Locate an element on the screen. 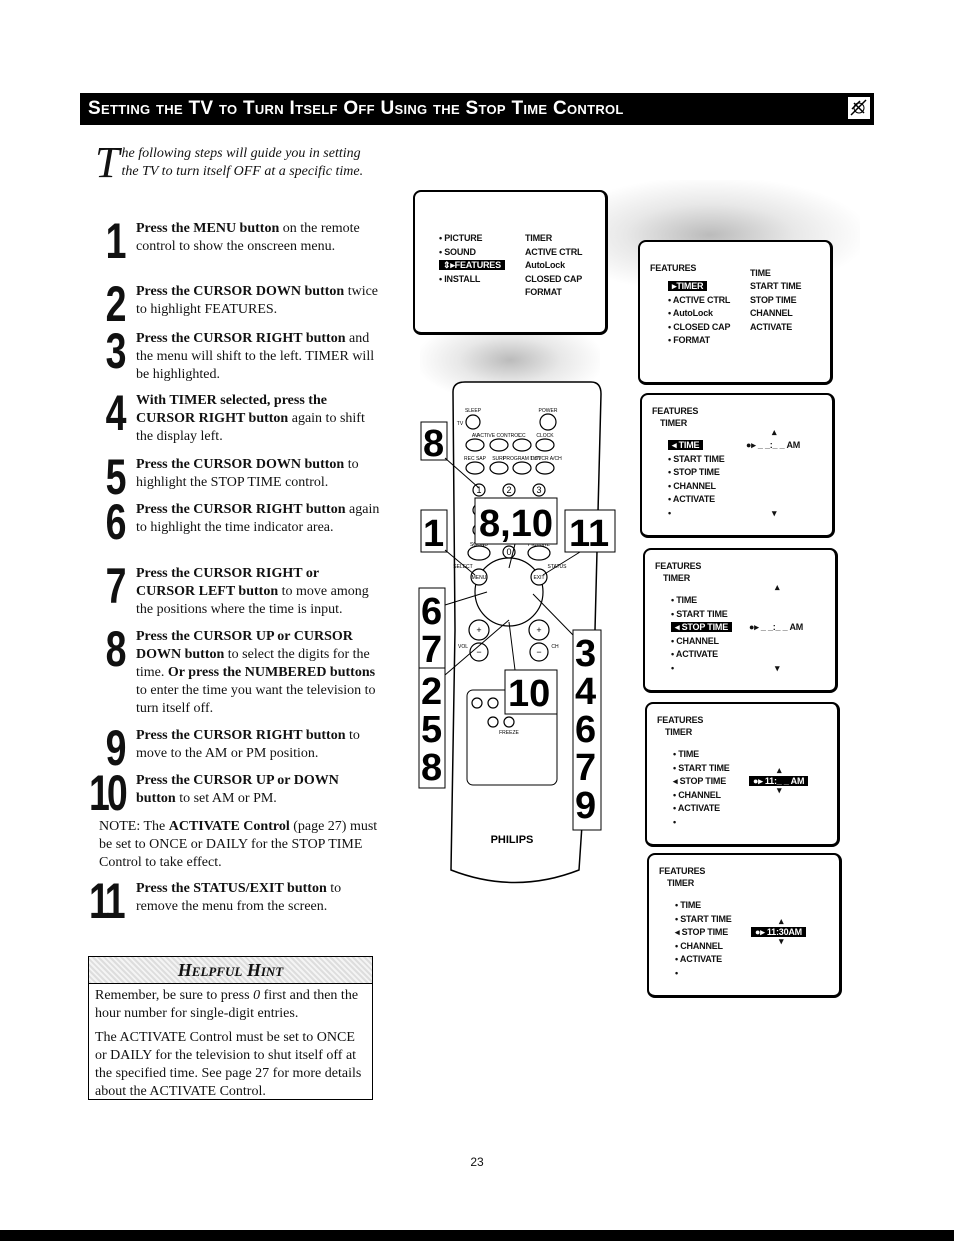 The height and width of the screenshot is (1241, 954). callout-2-5-8: 5 is located at coordinates (431, 730).